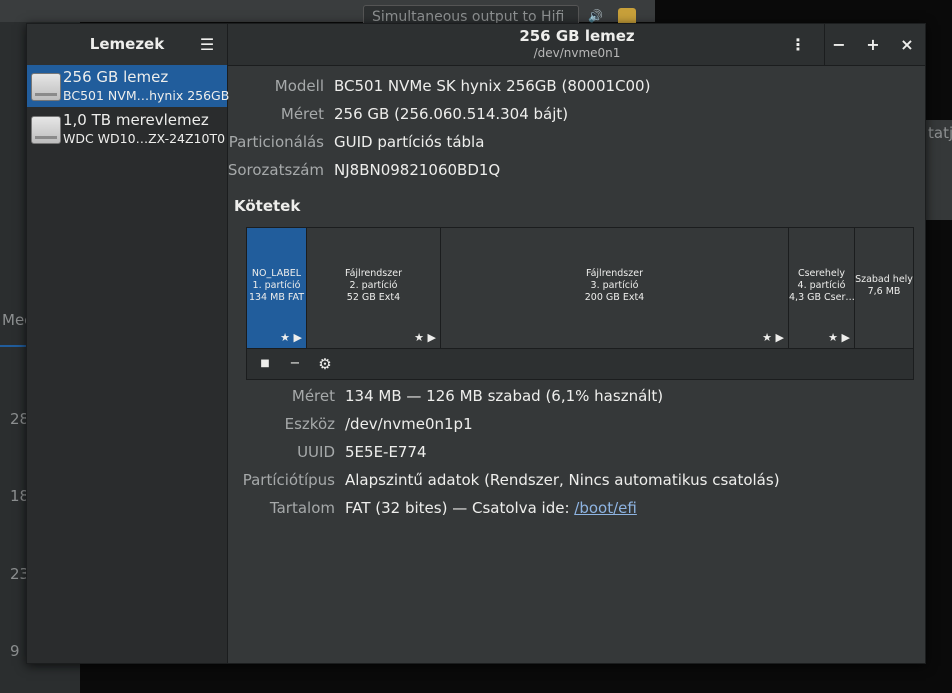 The width and height of the screenshot is (952, 693). I want to click on serial-value: NJ8BN09821060BD1Q, so click(417, 170).